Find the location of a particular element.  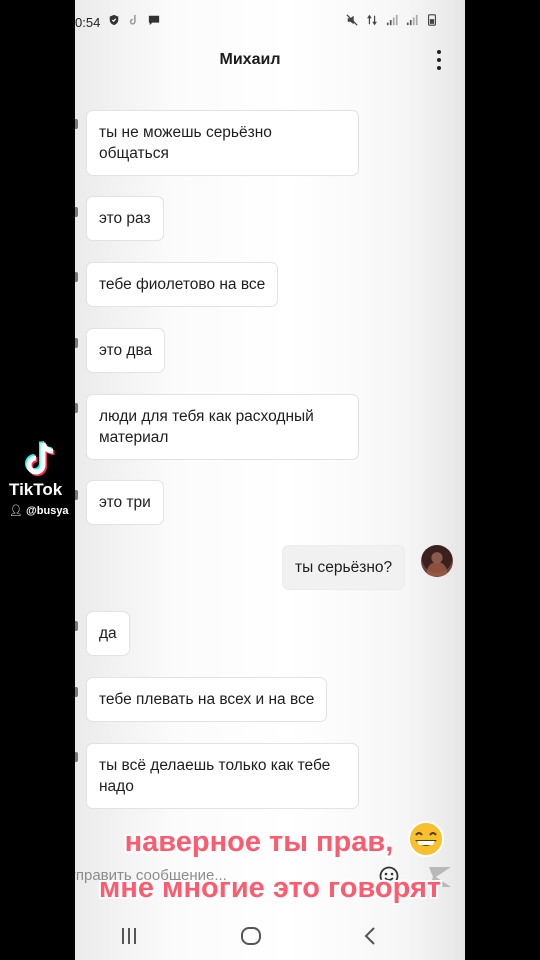

home-icon is located at coordinates (251, 936).